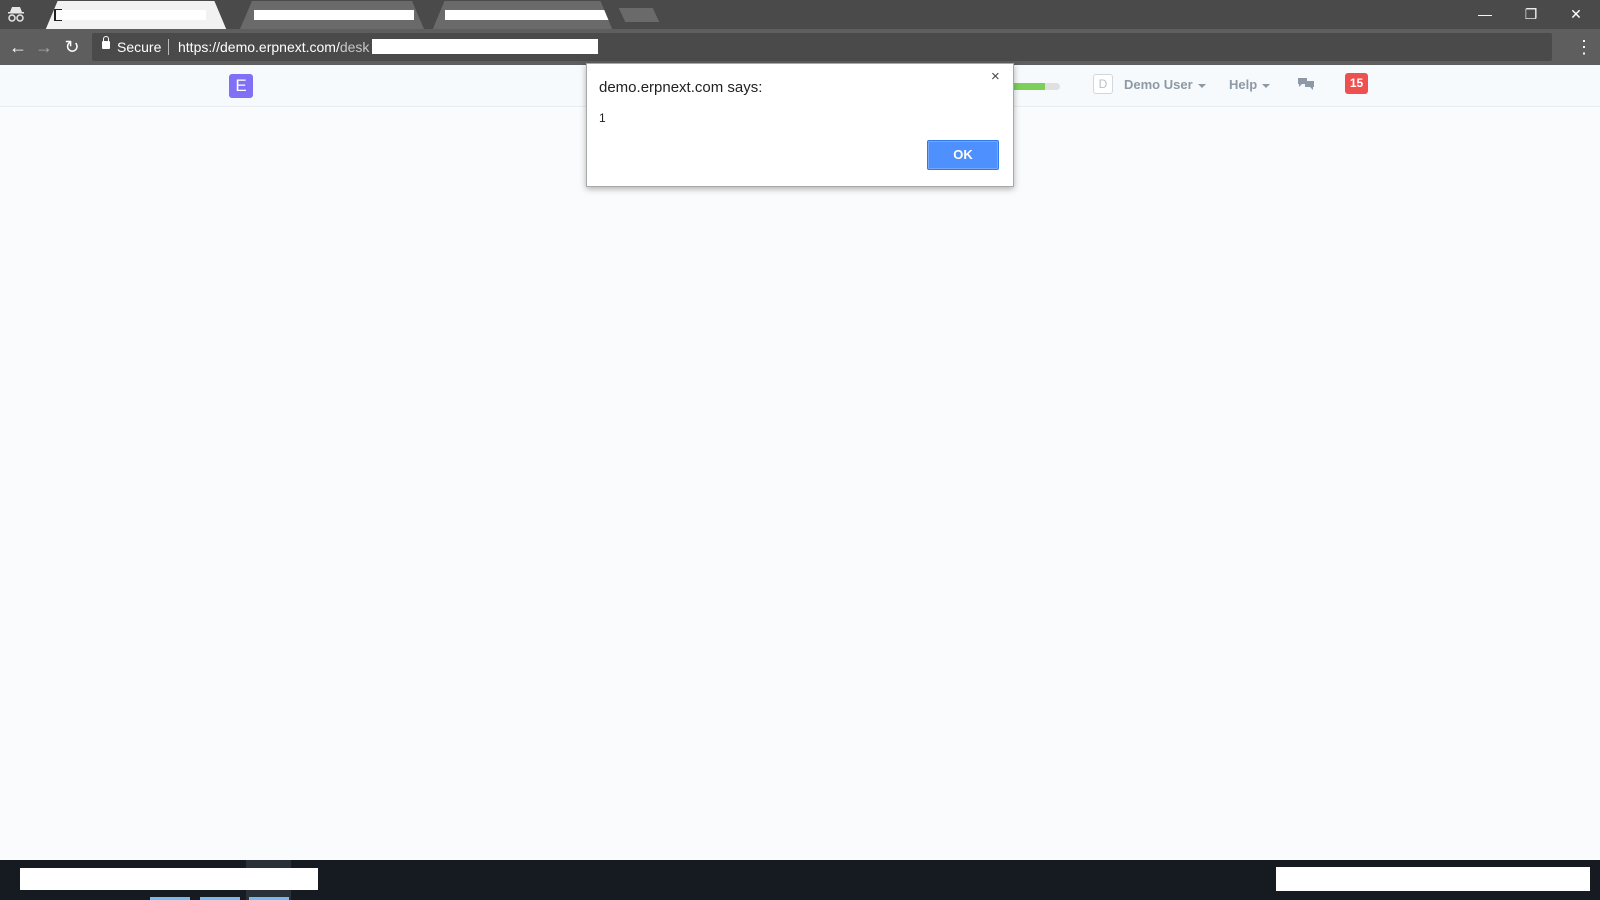 This screenshot has width=1600, height=900. I want to click on progress-fill, so click(1027, 86).